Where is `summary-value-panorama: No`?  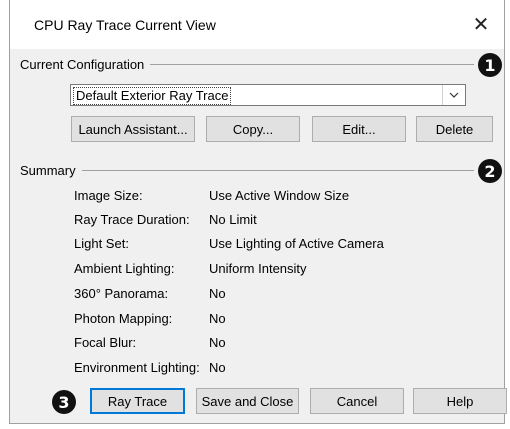 summary-value-panorama: No is located at coordinates (217, 293).